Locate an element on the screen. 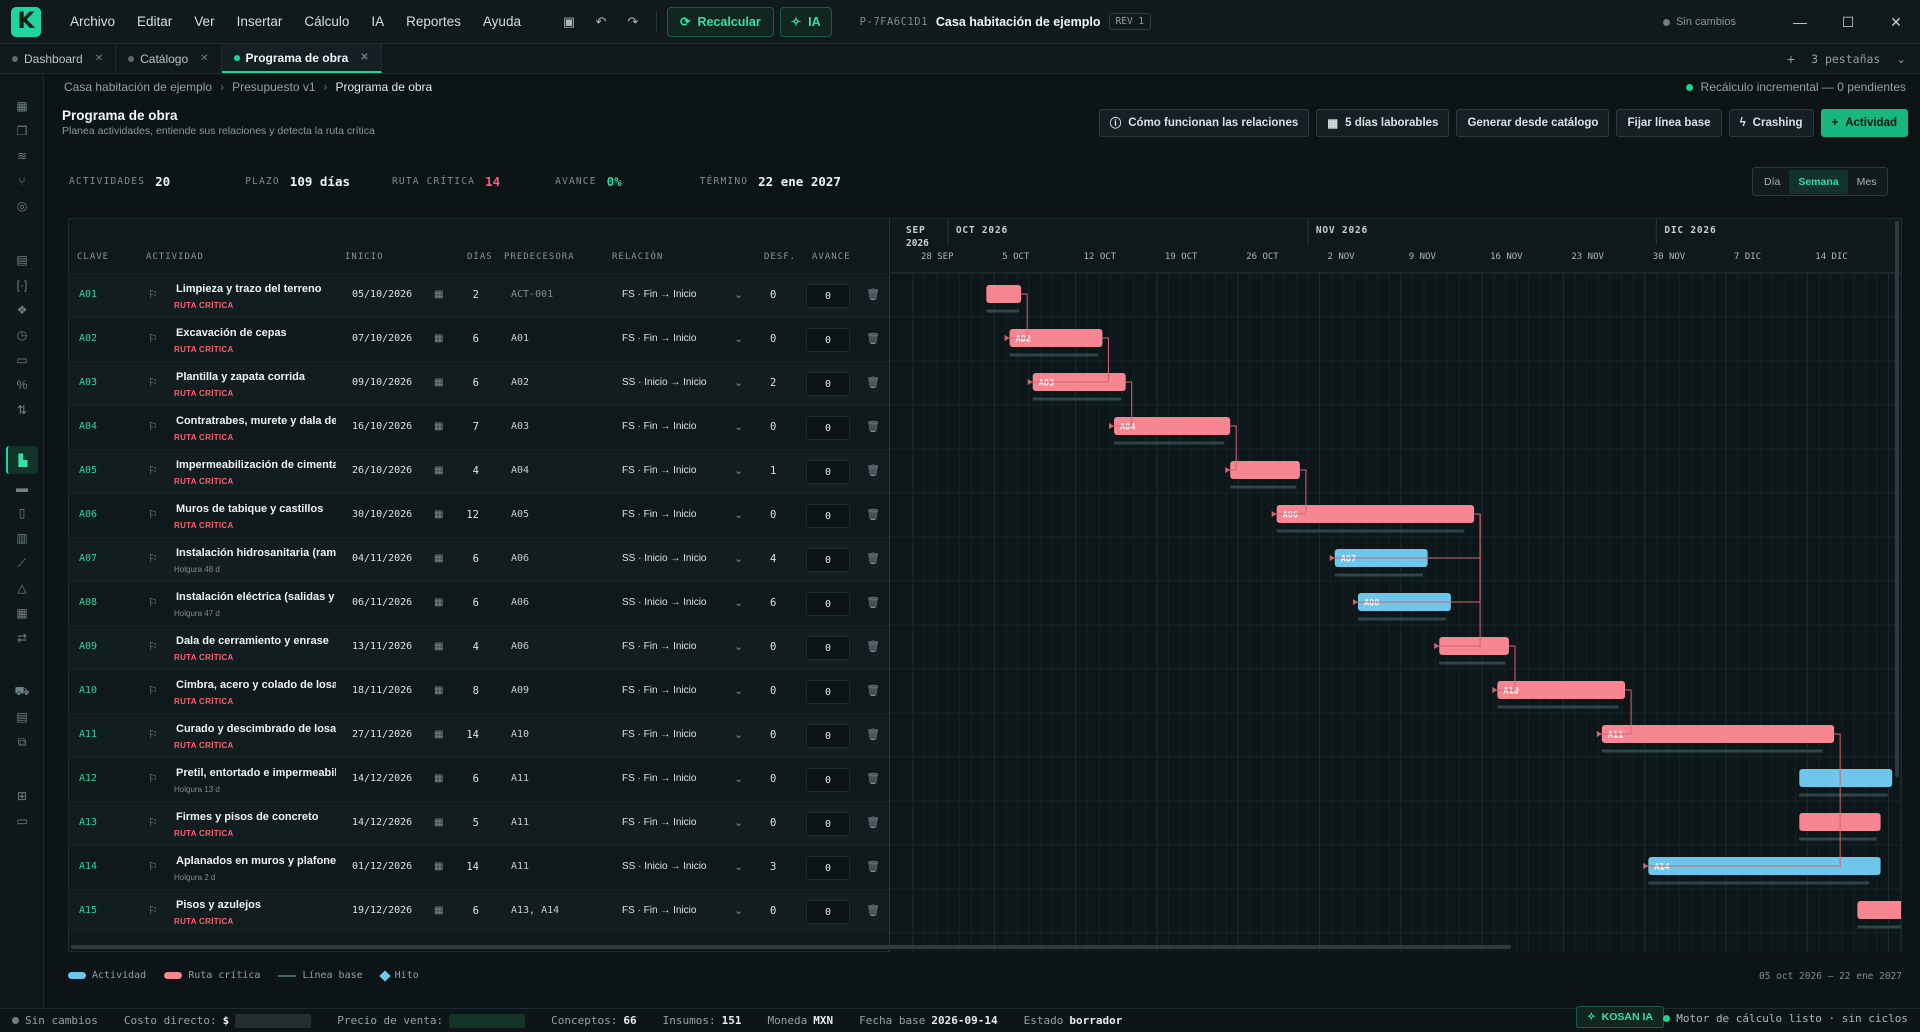  predecessor: A06 is located at coordinates (520, 602).